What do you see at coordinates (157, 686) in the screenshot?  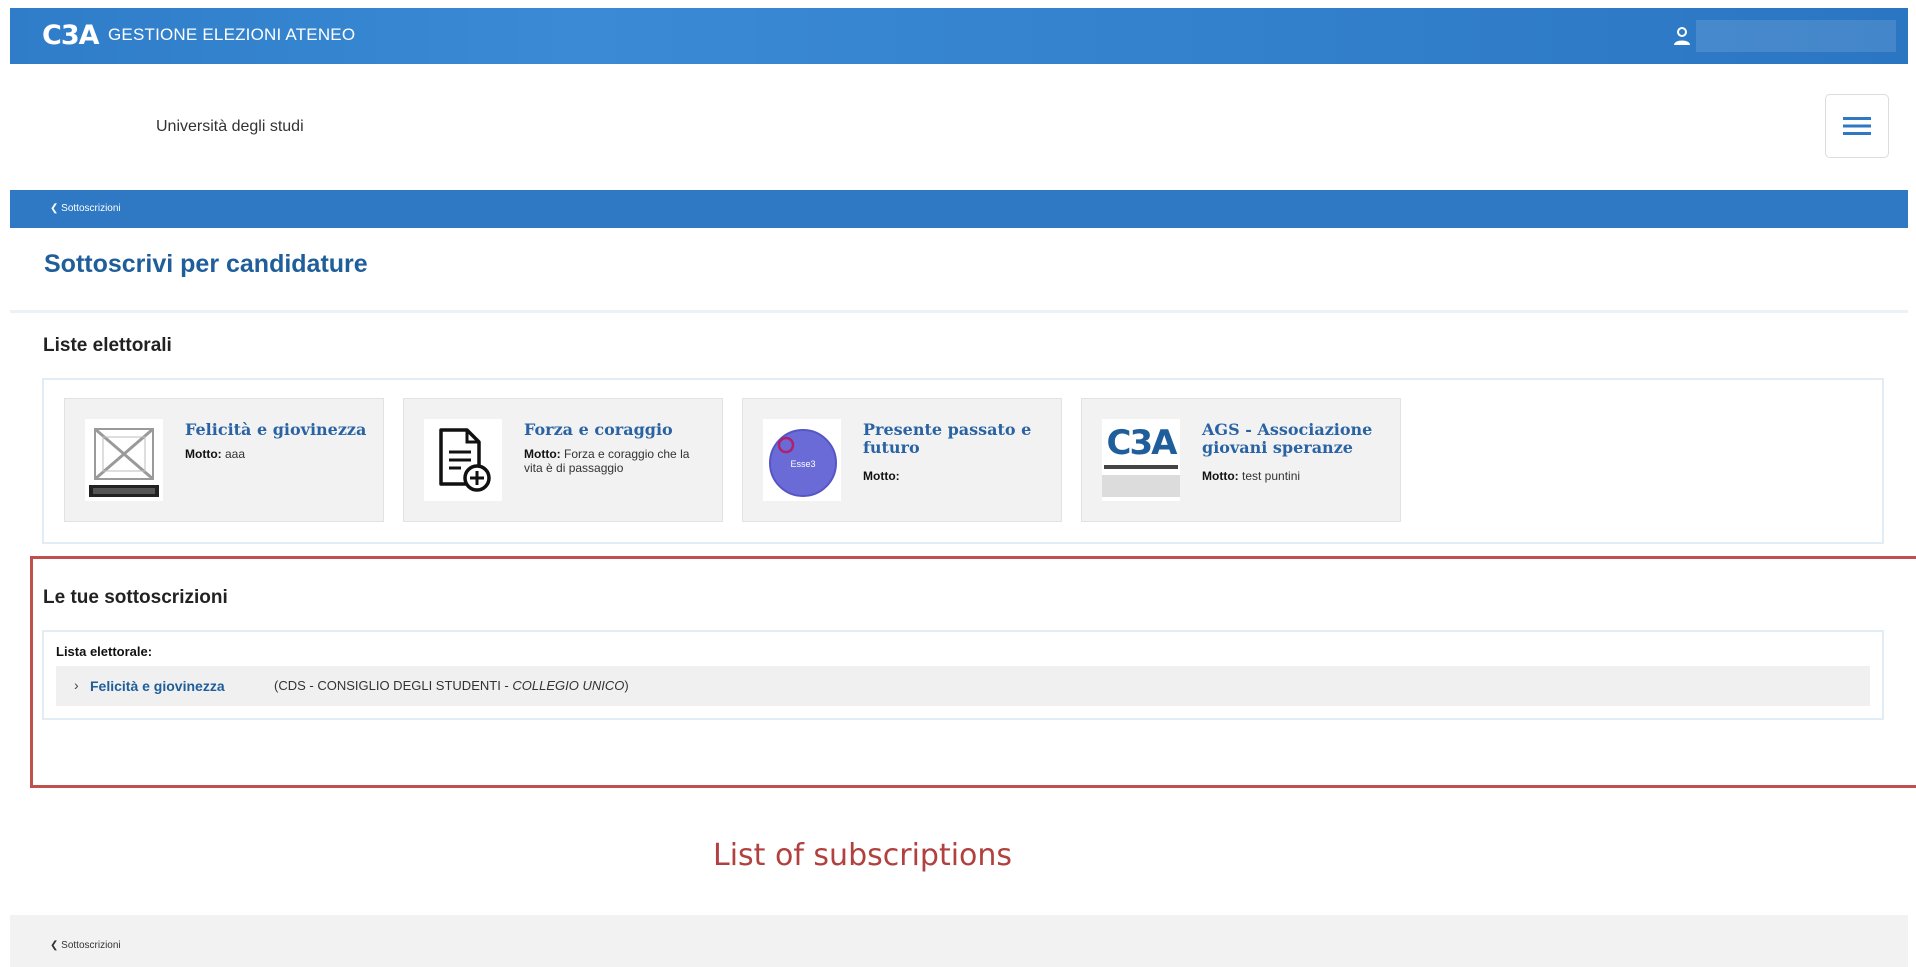 I see `subscription-list-name-link: Felicità e giovinezza` at bounding box center [157, 686].